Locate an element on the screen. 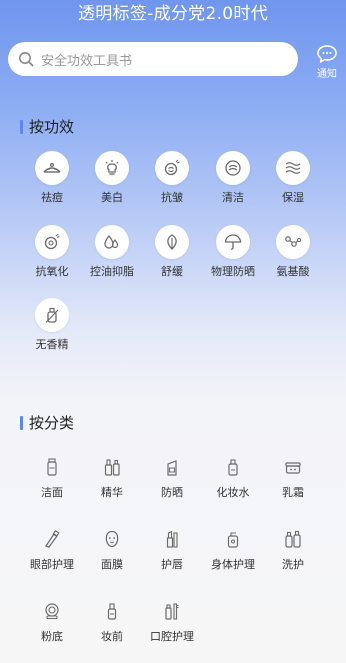  category-item-label: 妆前 is located at coordinates (112, 636).